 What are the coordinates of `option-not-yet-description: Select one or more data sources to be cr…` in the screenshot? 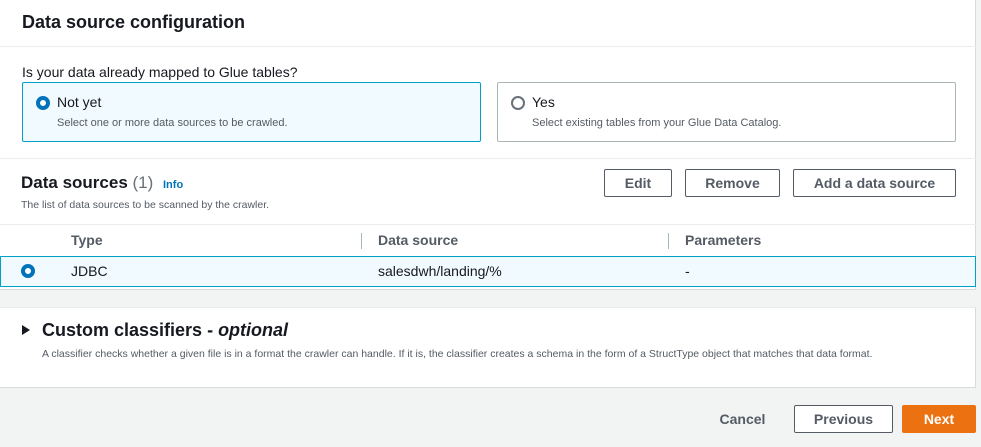 It's located at (172, 123).